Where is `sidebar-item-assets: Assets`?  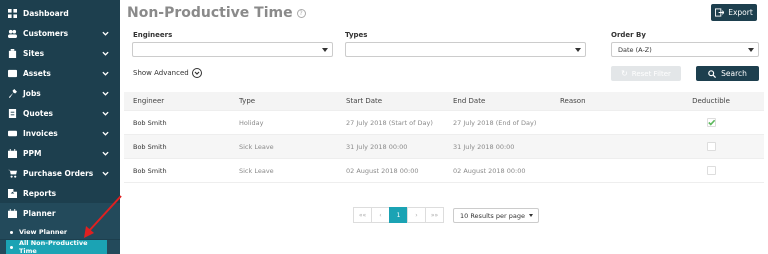
sidebar-item-assets: Assets is located at coordinates (60, 73).